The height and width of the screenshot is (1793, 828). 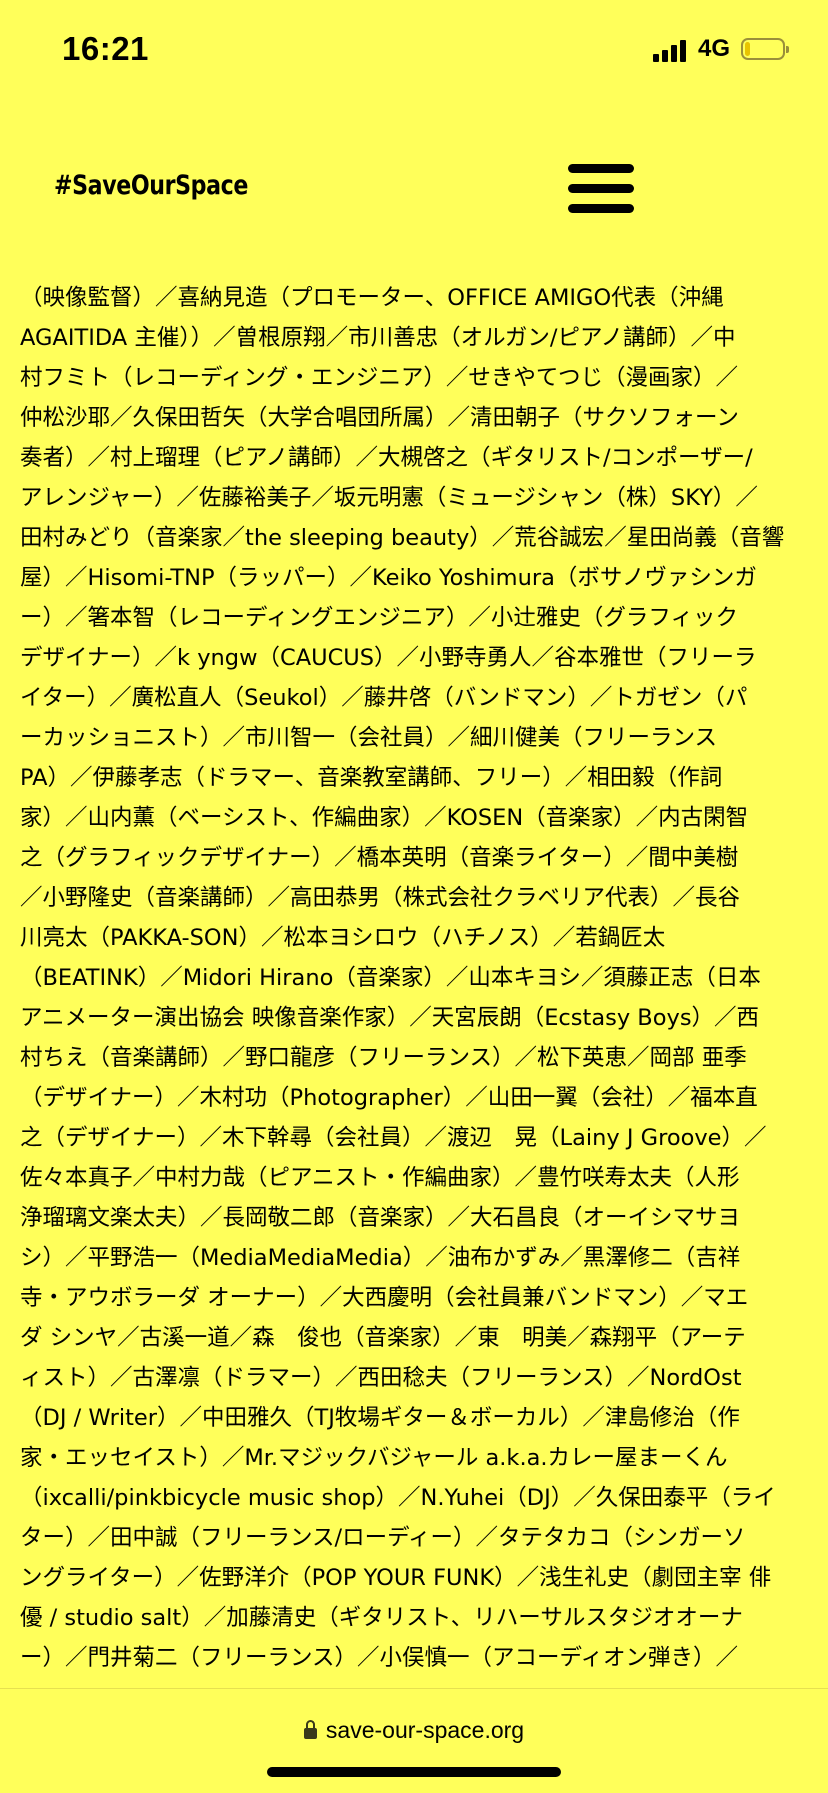 What do you see at coordinates (414, 1772) in the screenshot?
I see `home-indicator` at bounding box center [414, 1772].